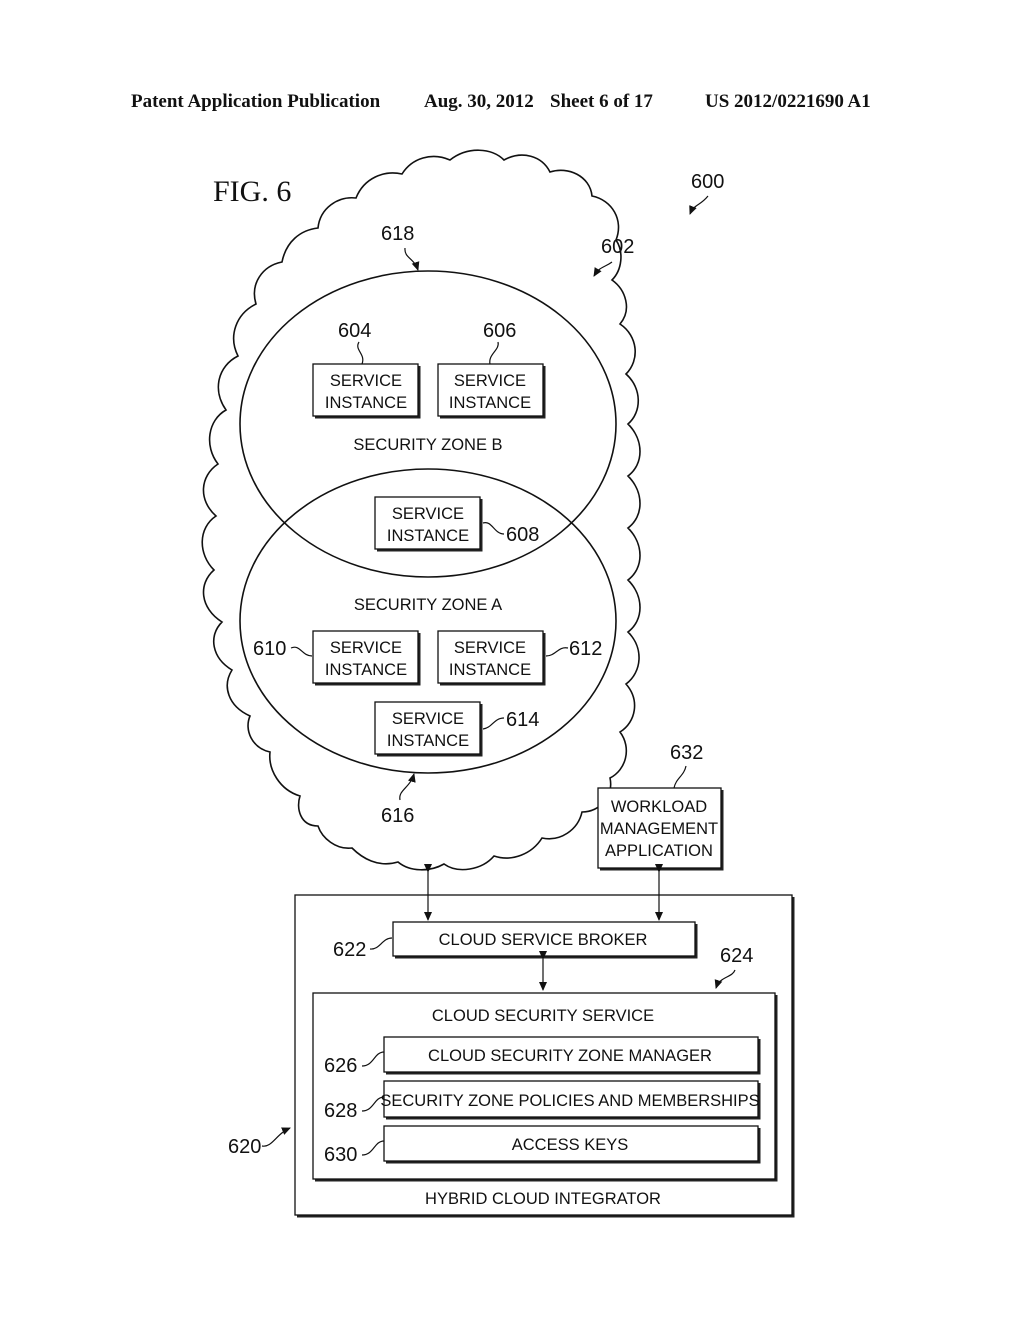  I want to click on workload-label-line3: APPLICATION, so click(659, 851).